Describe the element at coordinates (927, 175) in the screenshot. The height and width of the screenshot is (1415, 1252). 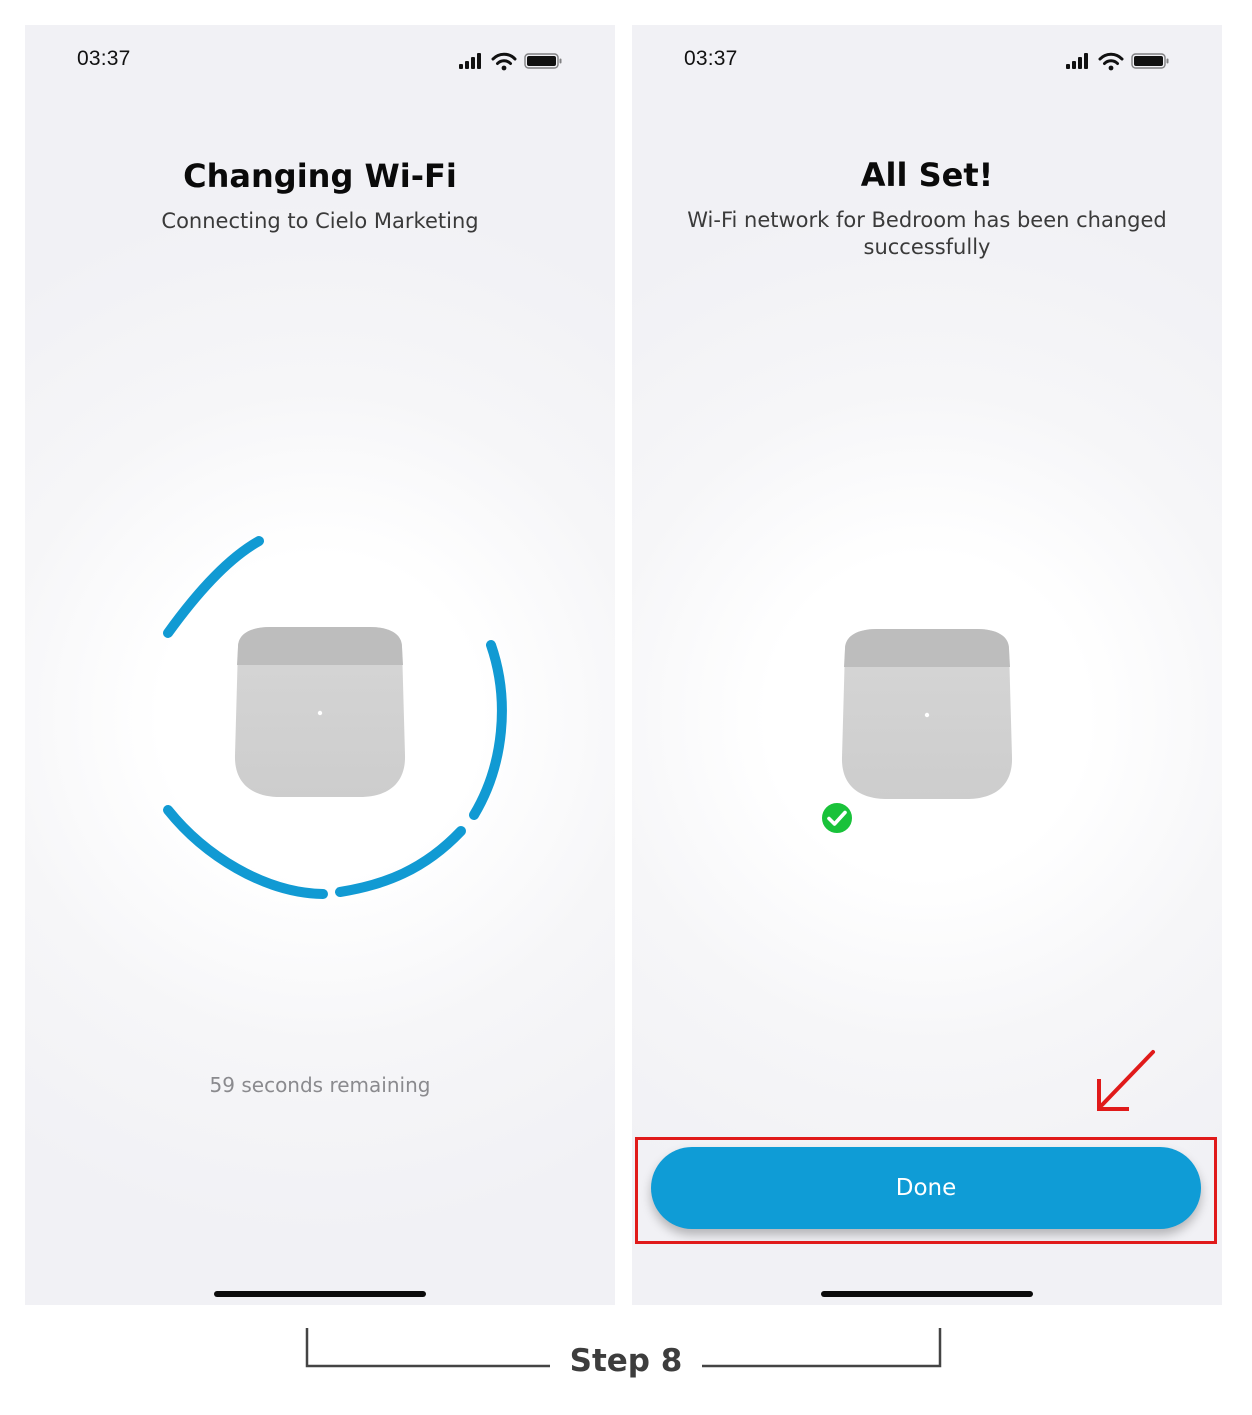
I see `page-title: All Set!` at that location.